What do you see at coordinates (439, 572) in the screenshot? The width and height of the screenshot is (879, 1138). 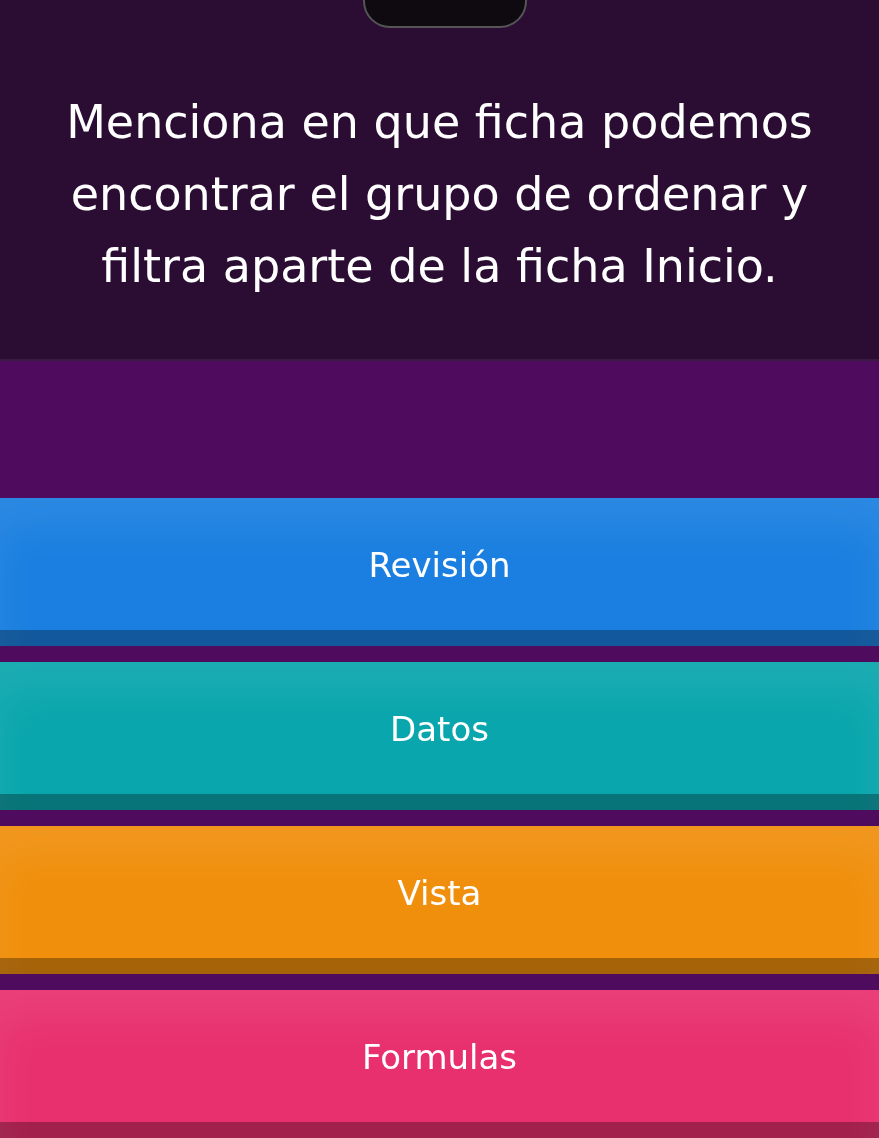 I see `answer-option: Revisión` at bounding box center [439, 572].